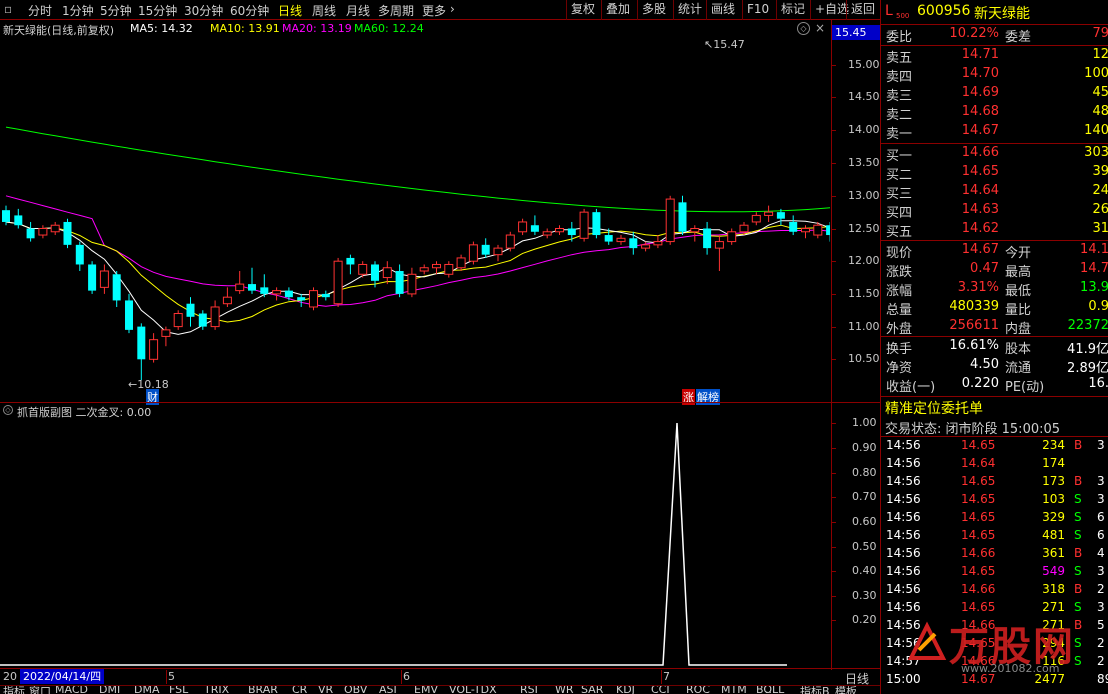 The width and height of the screenshot is (1108, 694). What do you see at coordinates (582, 10) in the screenshot?
I see `toolbar-button-0: 复权` at bounding box center [582, 10].